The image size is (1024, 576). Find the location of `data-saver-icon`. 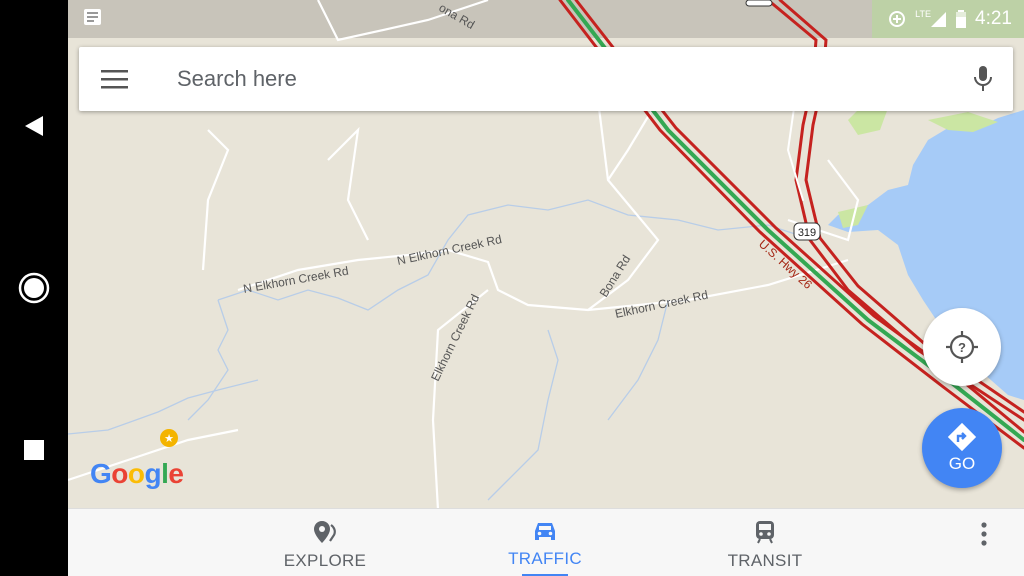

data-saver-icon is located at coordinates (897, 19).